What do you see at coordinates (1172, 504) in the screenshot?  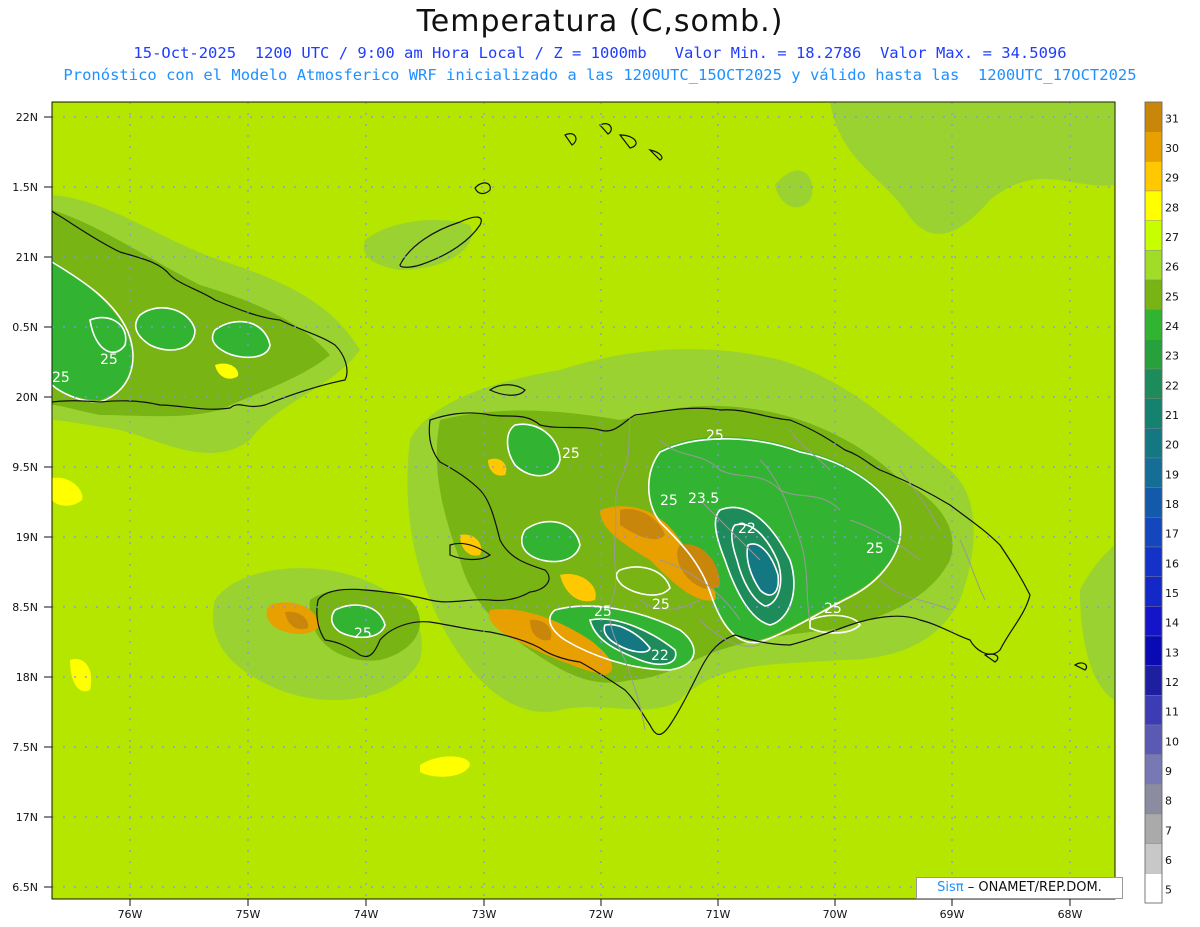 I see `colorbar-label: 18` at bounding box center [1172, 504].